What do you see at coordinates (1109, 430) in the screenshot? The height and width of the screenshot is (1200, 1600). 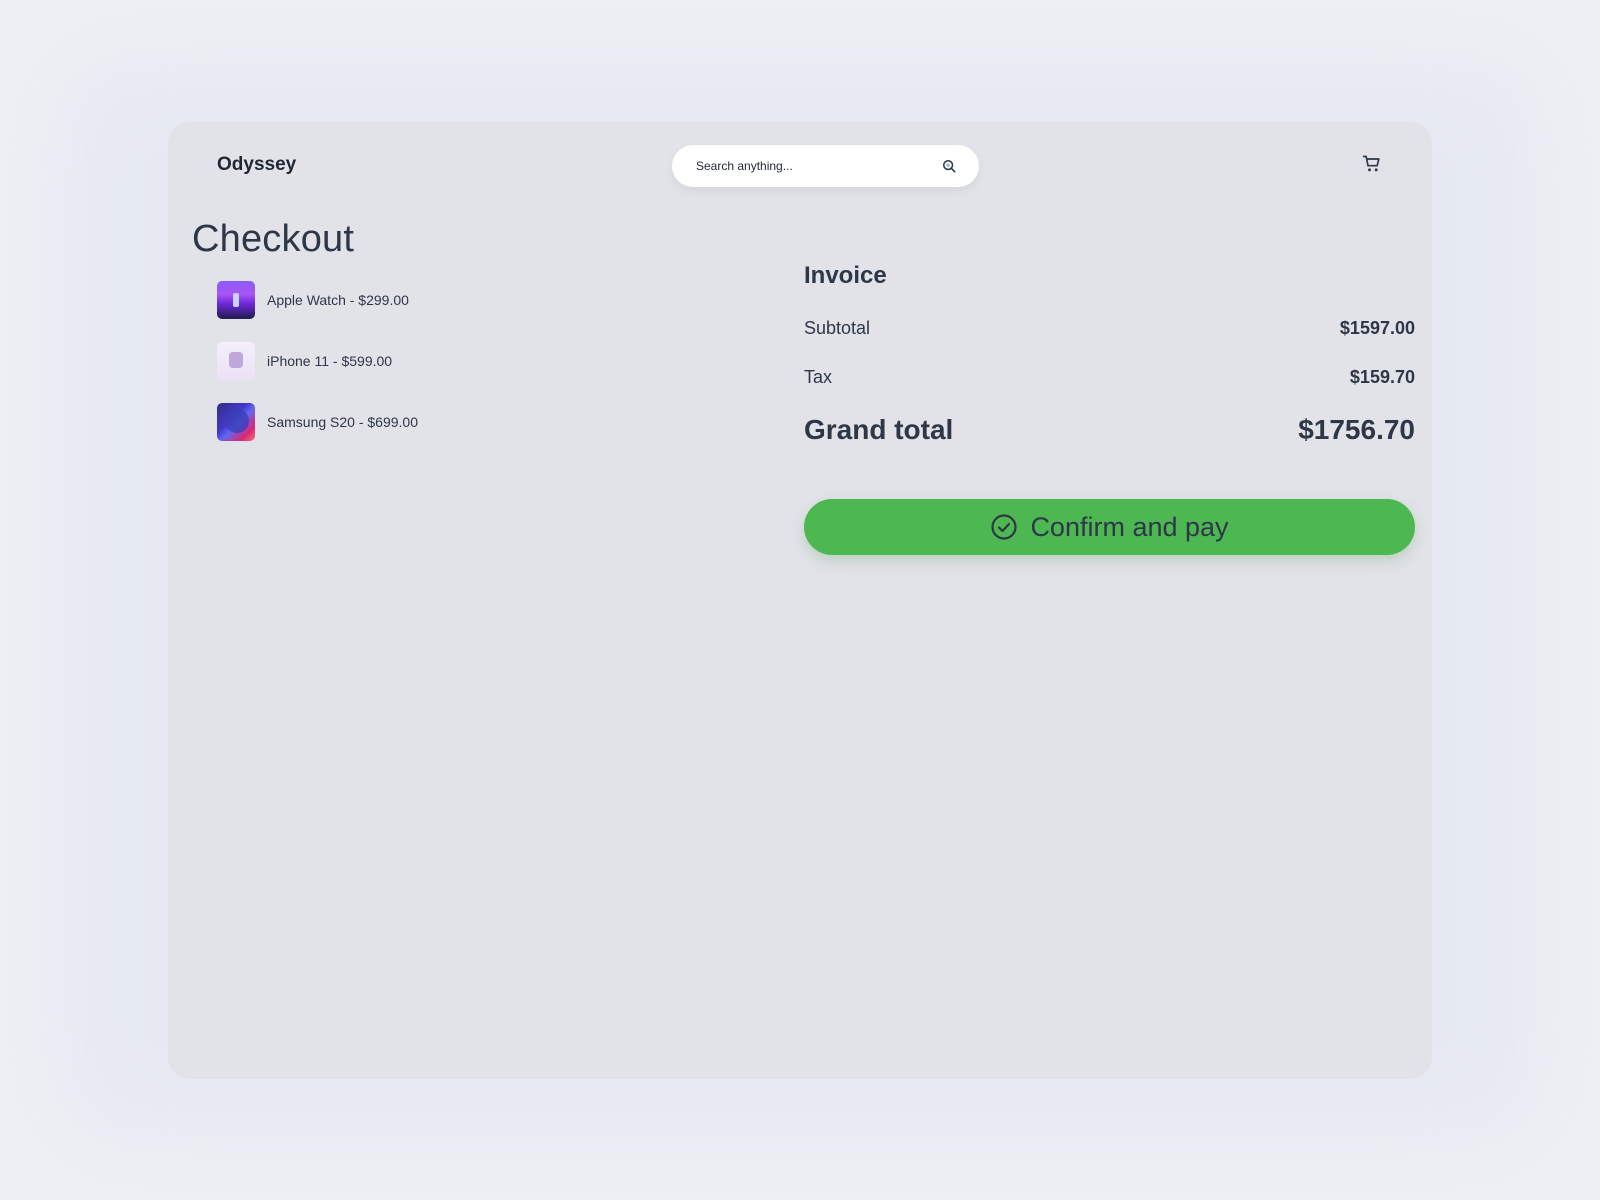 I see `grand-total-row: Grand total $1756.70` at bounding box center [1109, 430].